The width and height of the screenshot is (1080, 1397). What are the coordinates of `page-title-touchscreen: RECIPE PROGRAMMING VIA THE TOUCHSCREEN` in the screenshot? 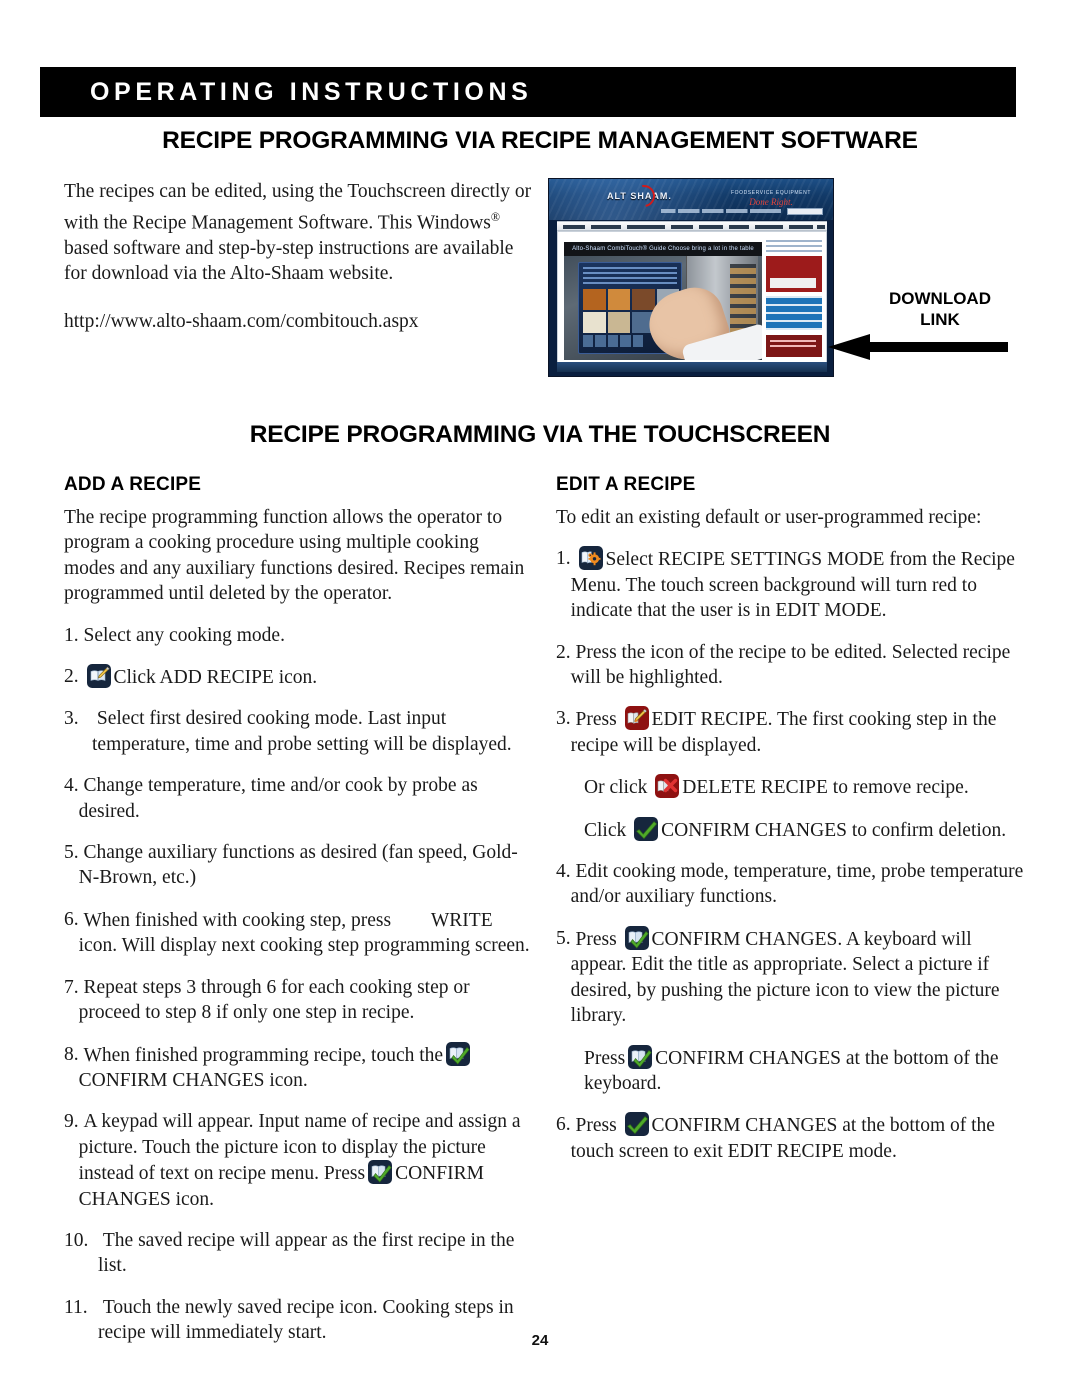 It's located at (540, 434).